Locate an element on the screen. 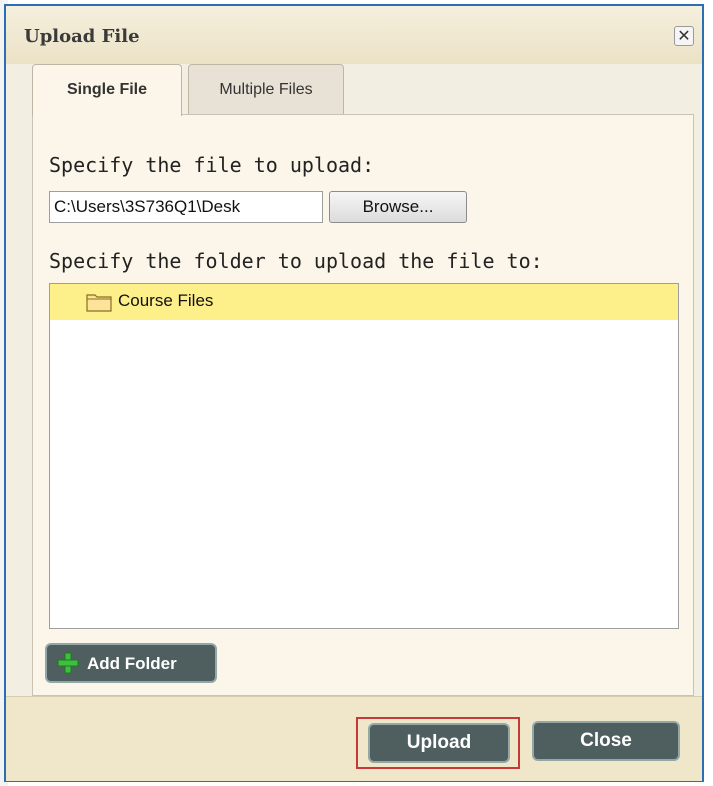 The width and height of the screenshot is (713, 786). tree-item-course-files: Course Files is located at coordinates (364, 302).